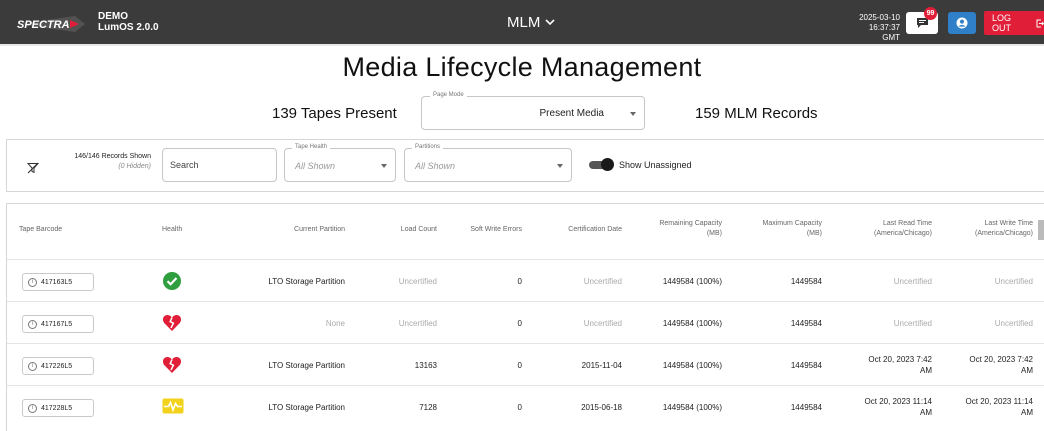 This screenshot has height=431, width=1044. I want to click on spectra-logo: SPECTRA, so click(50, 24).